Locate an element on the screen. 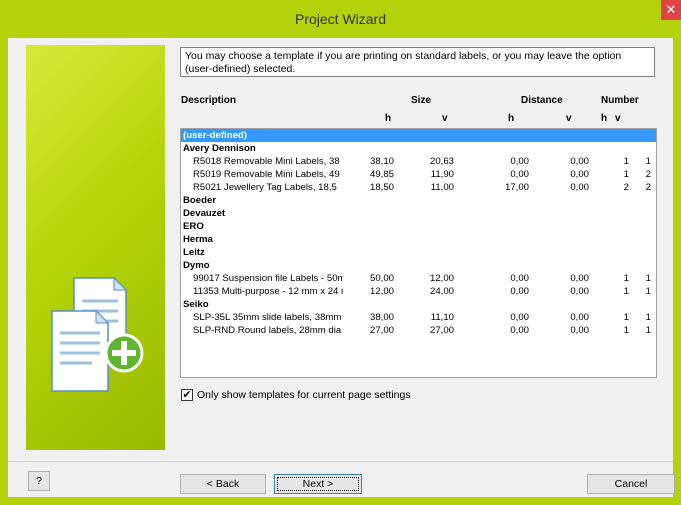 The image size is (681, 505). header-number-h: h is located at coordinates (604, 118).